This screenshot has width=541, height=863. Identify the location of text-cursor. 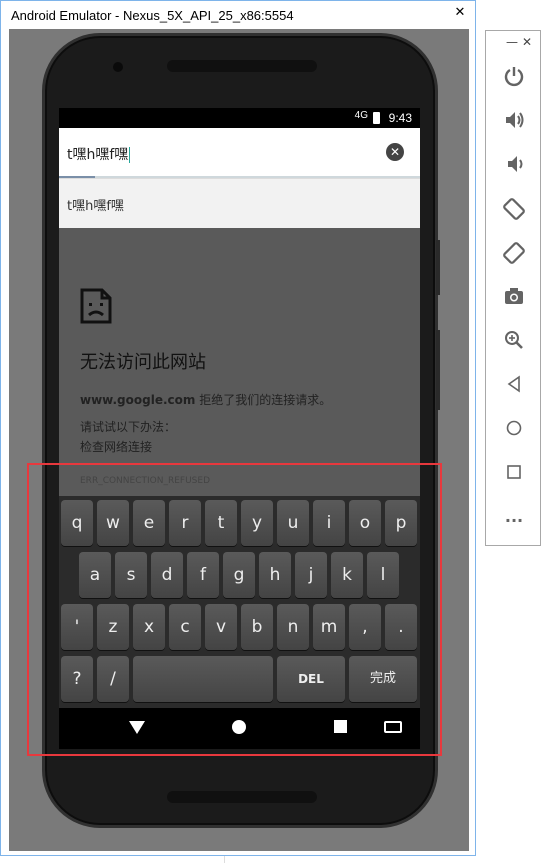
(130, 155).